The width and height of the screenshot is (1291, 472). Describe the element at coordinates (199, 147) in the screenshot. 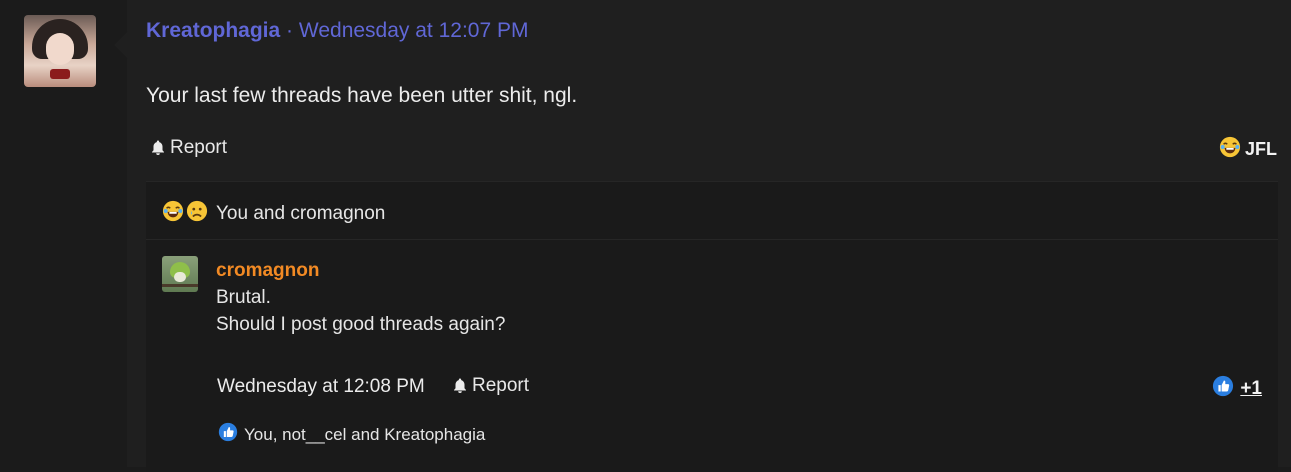

I see `report-label: Report` at that location.